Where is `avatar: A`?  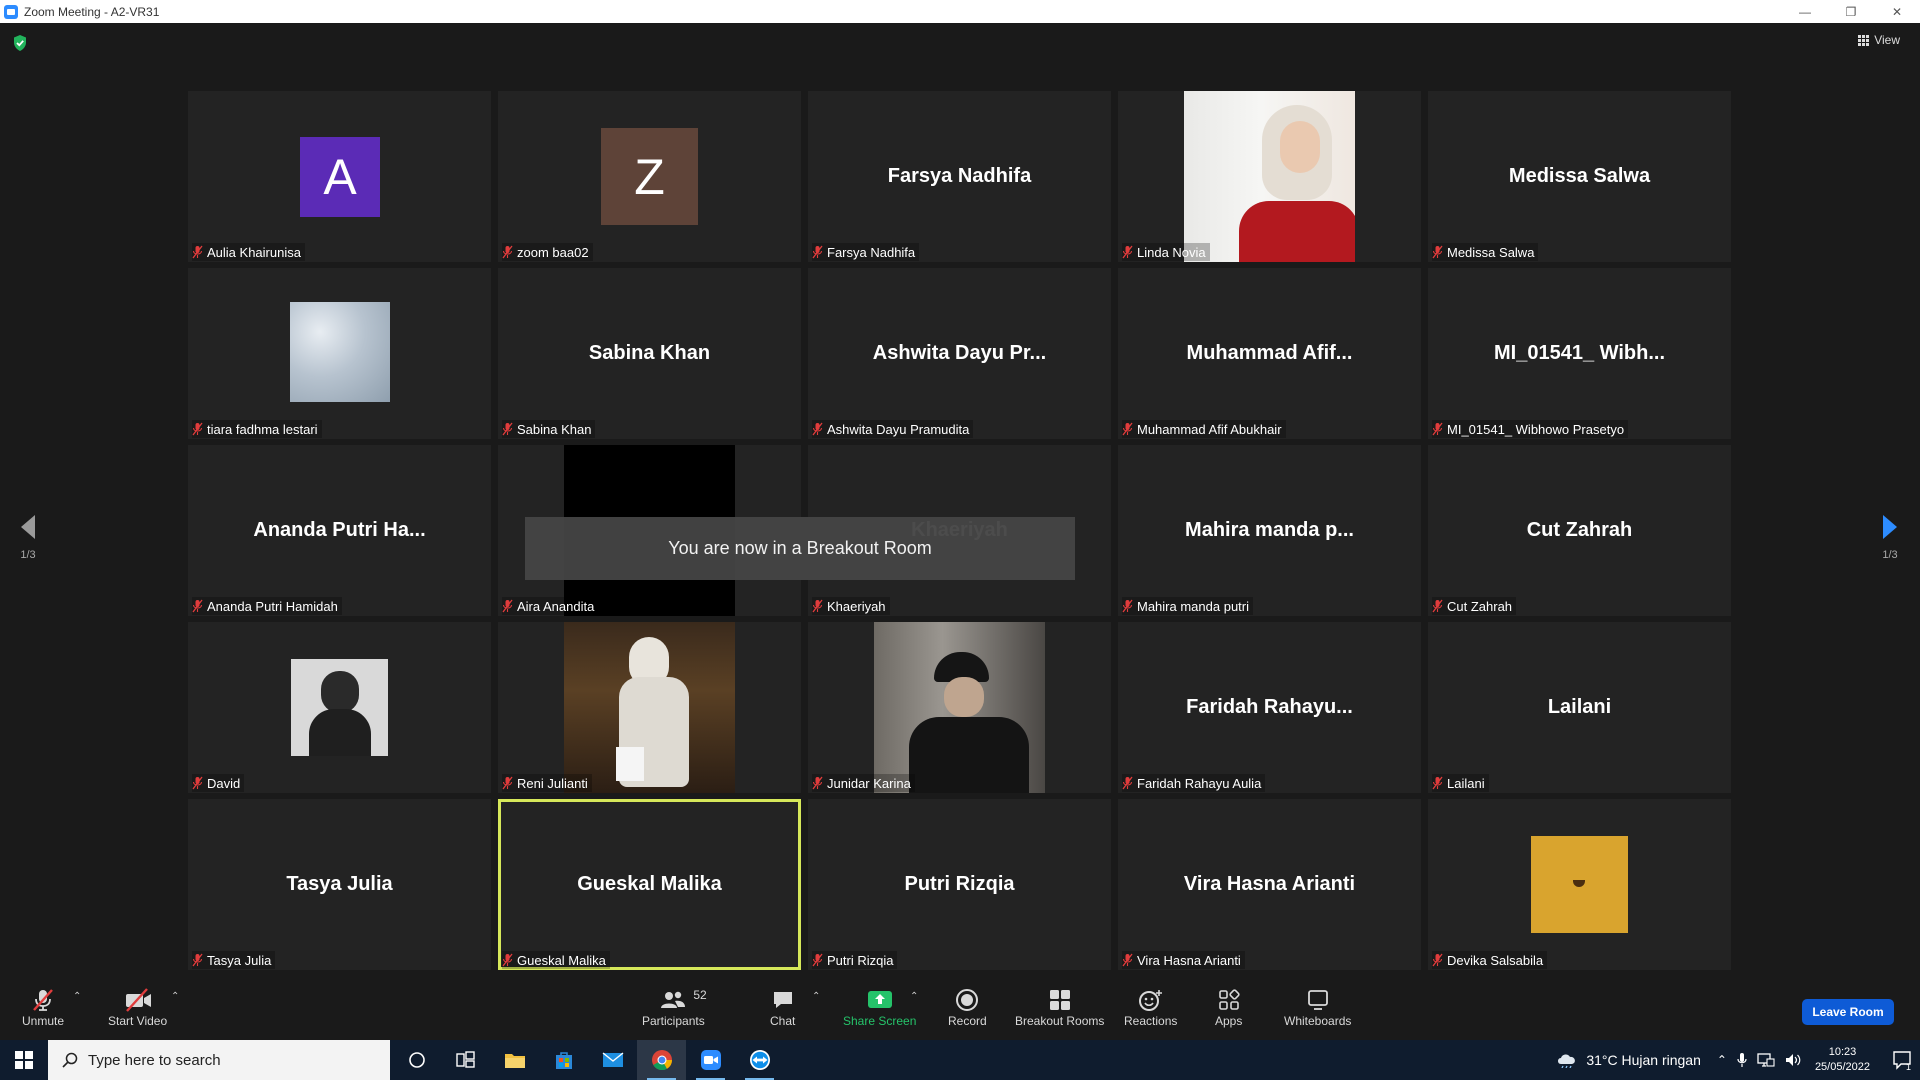 avatar: A is located at coordinates (340, 177).